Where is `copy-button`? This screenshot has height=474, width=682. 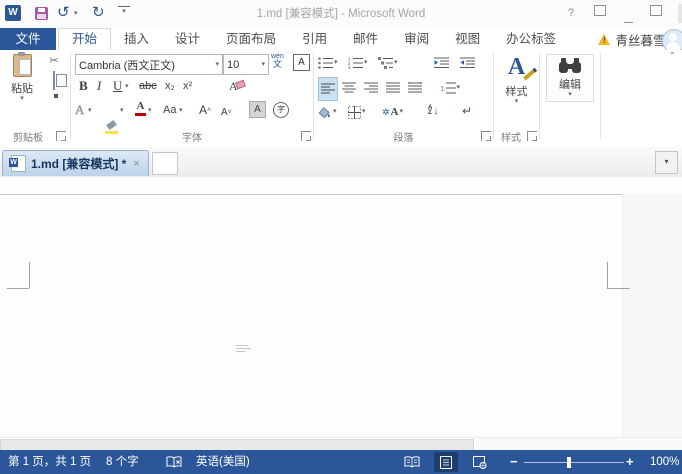 copy-button is located at coordinates (54, 80).